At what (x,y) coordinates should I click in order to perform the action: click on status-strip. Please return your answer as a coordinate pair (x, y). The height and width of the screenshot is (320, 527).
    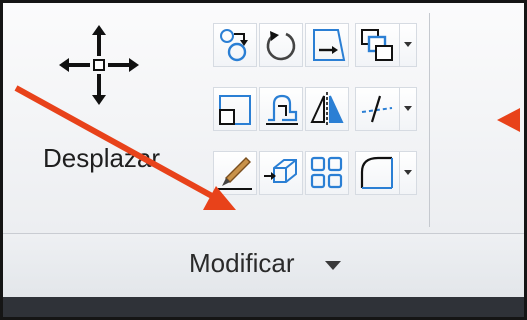
    Looking at the image, I should click on (263, 307).